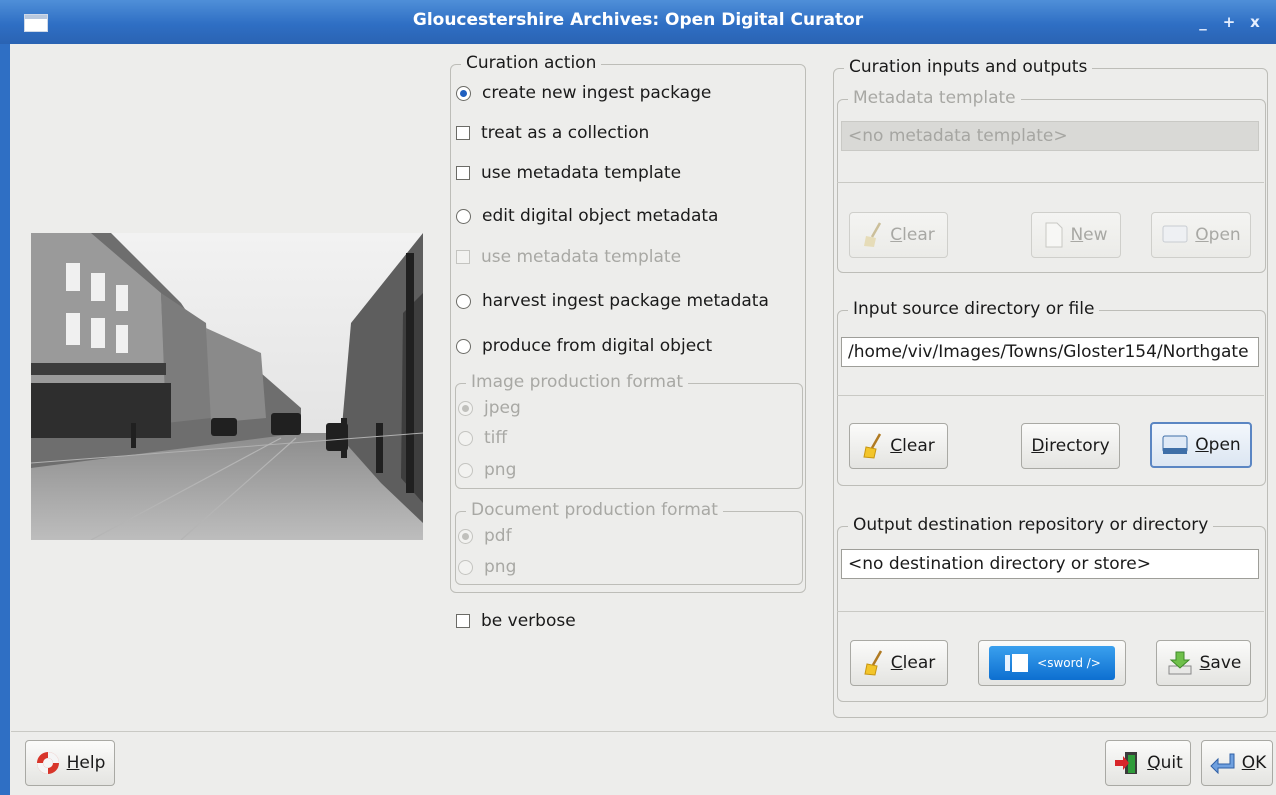  What do you see at coordinates (1076, 235) in the screenshot?
I see `metadata-new-button: New` at bounding box center [1076, 235].